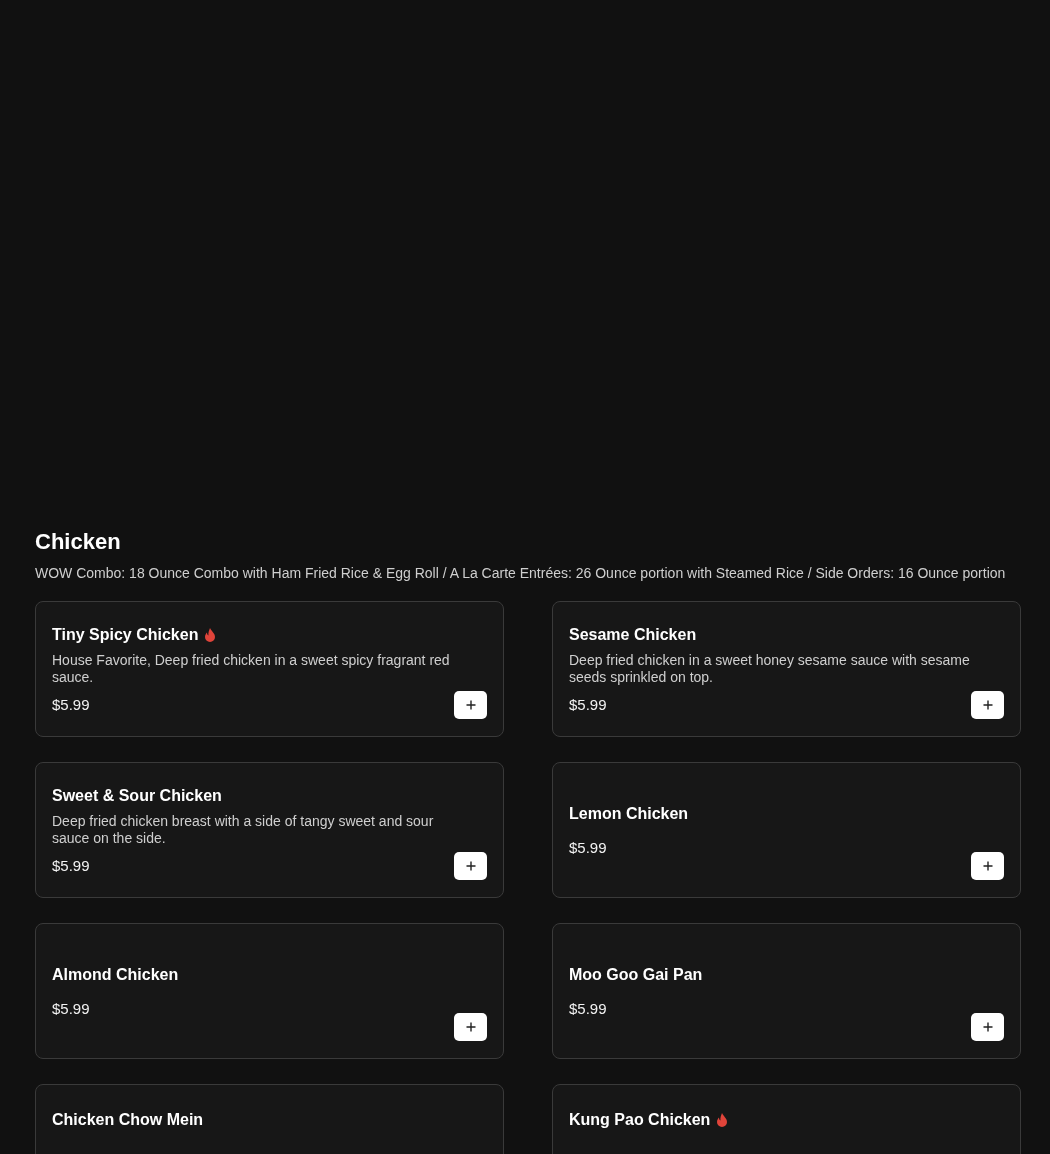 The height and width of the screenshot is (1154, 1050). I want to click on menu-item-card: Sweet & Sour Chicken Deep fried chicken breast with a side of tangy sweet and sour sauce on the side. $5.99, so click(269, 830).